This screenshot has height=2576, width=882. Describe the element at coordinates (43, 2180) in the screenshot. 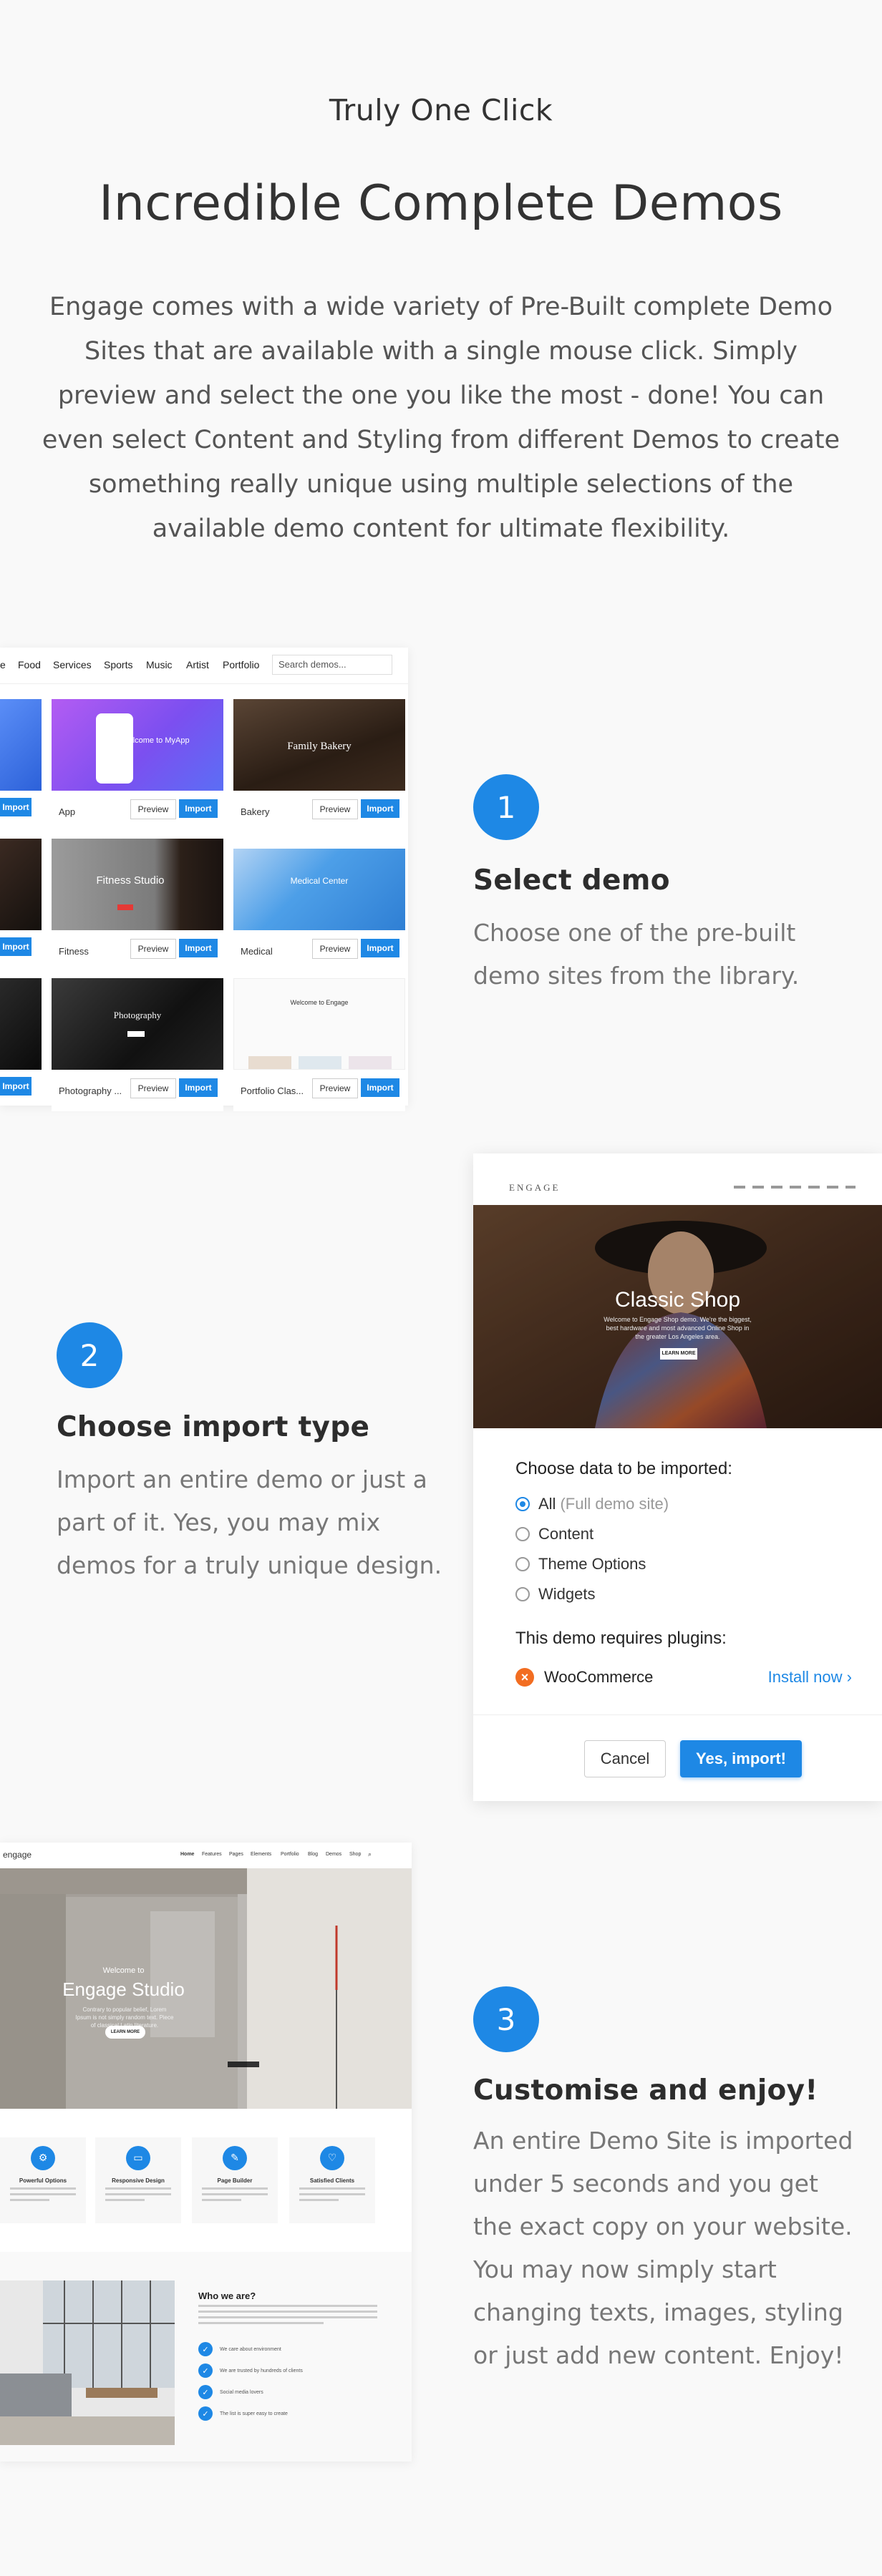

I see `feature-card-powerful-options: ⚙ Powerful Options` at that location.